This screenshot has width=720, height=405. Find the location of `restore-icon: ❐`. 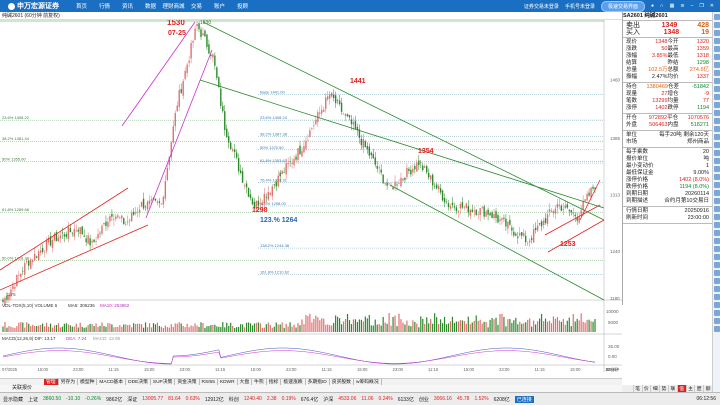

restore-icon: ❐ is located at coordinates (701, 6).